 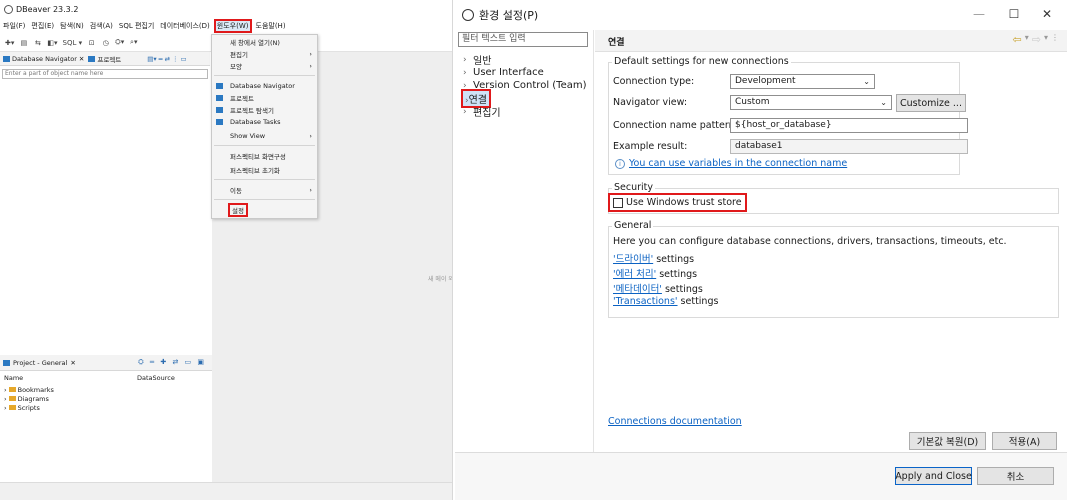 I want to click on menu-item-database-tasks: Database Tasks, so click(x=264, y=122).